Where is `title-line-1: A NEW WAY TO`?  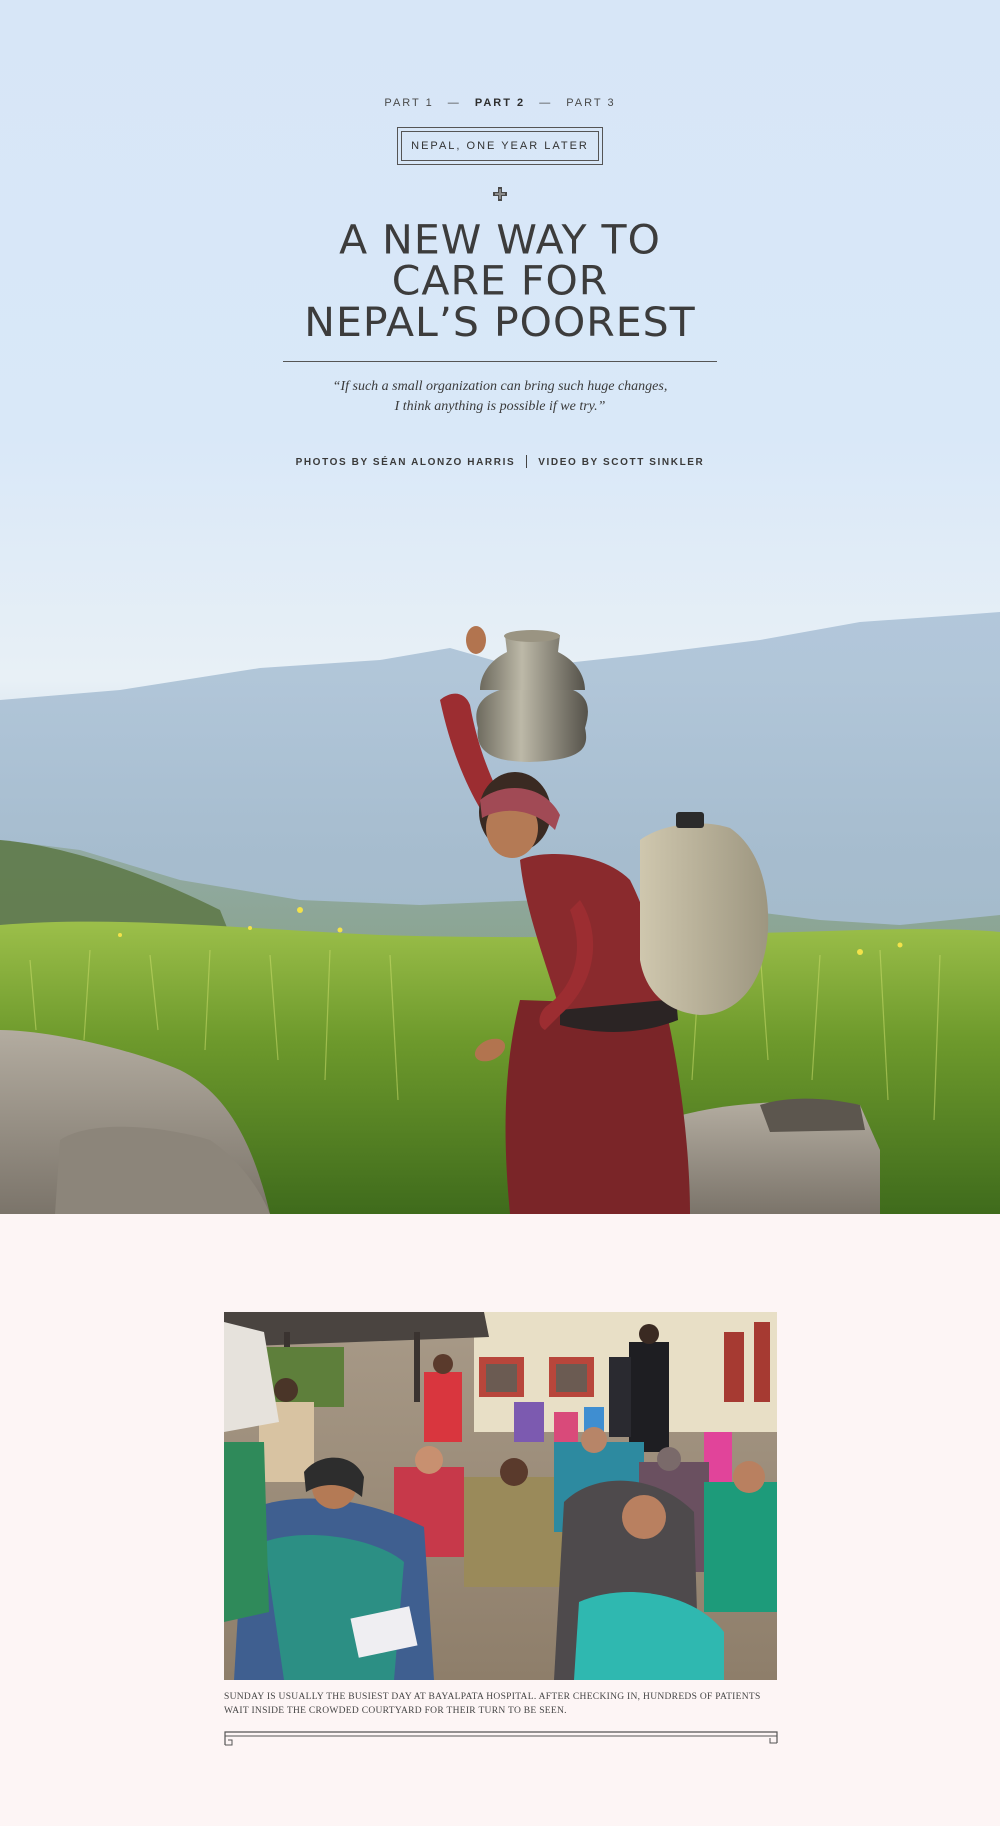 title-line-1: A NEW WAY TO is located at coordinates (500, 240).